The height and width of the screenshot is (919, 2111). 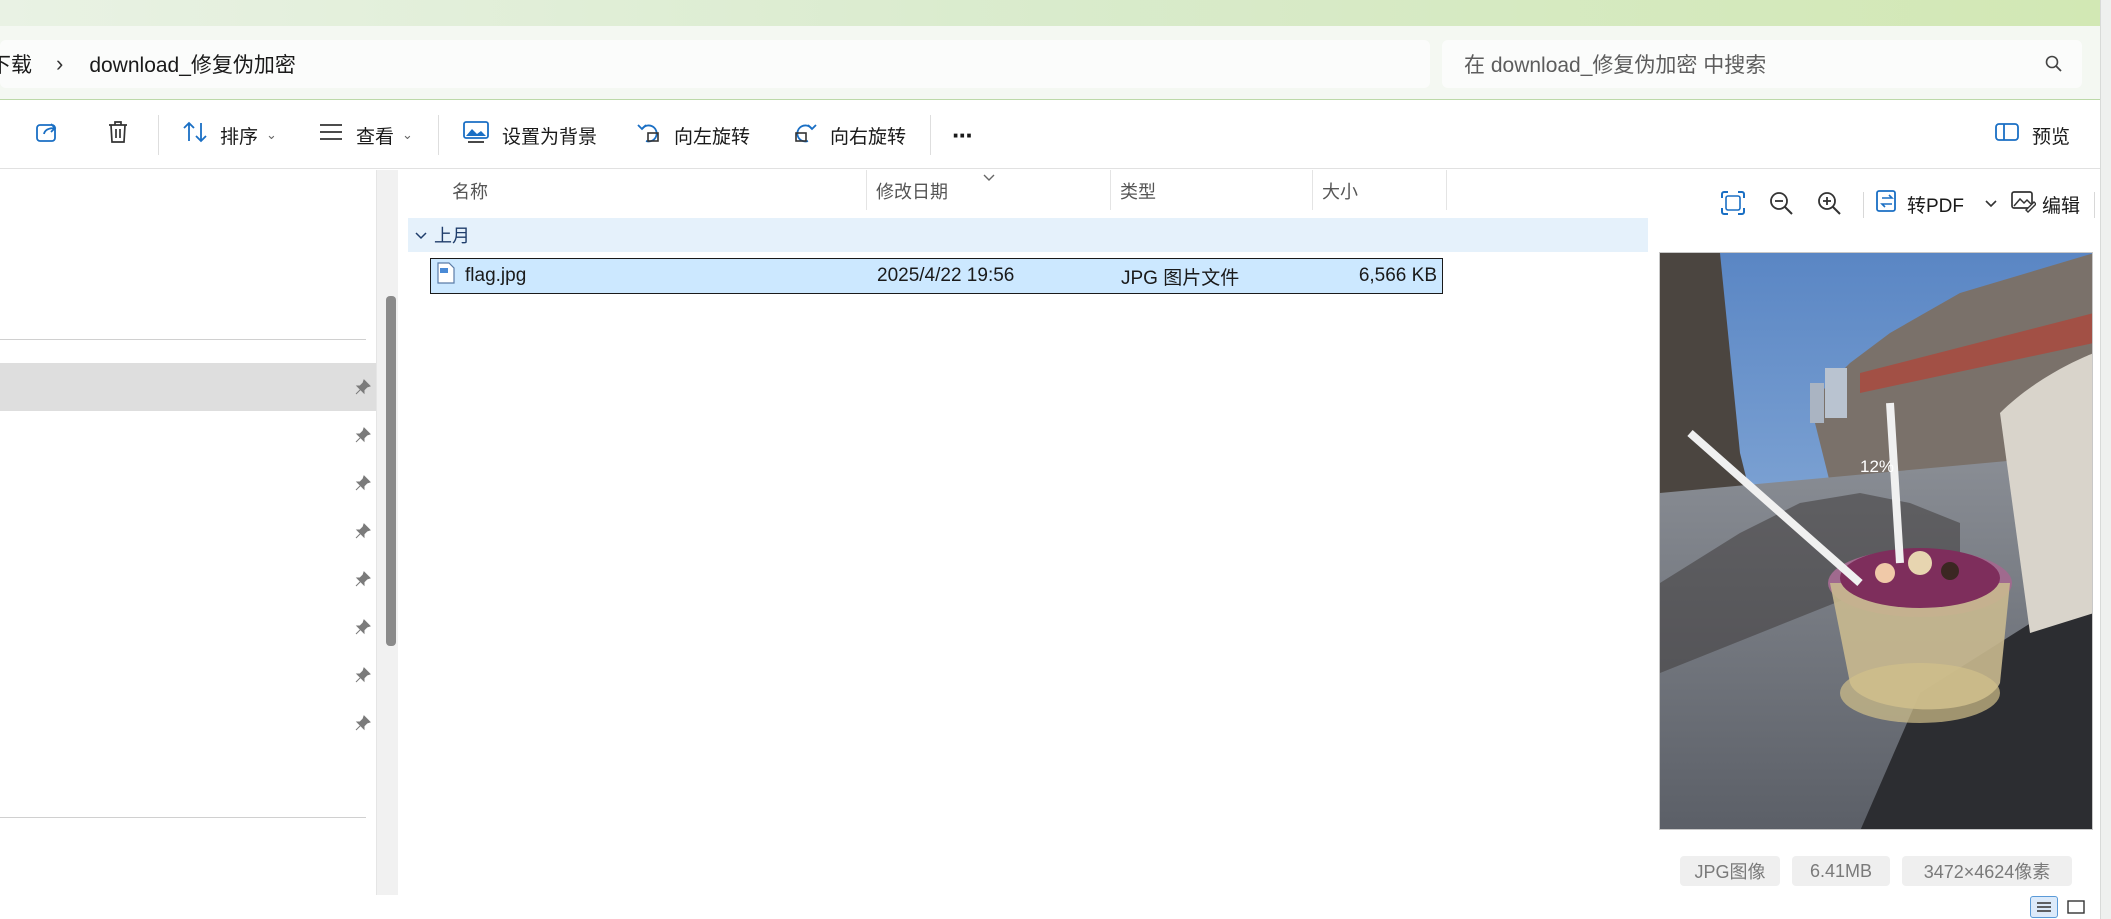 What do you see at coordinates (195, 135) in the screenshot?
I see `sort-icon` at bounding box center [195, 135].